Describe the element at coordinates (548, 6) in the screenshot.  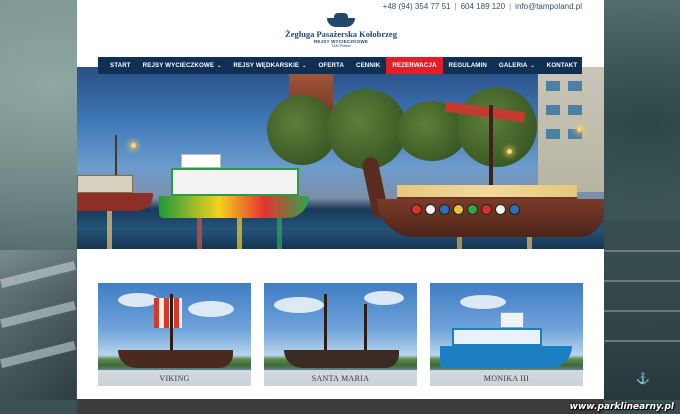
I see `email-link: info@tampoland.pl` at that location.